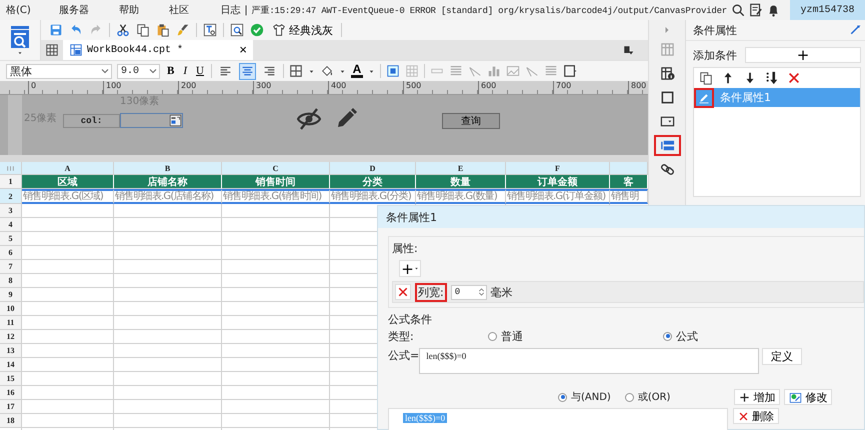  I want to click on column-header: F, so click(558, 168).